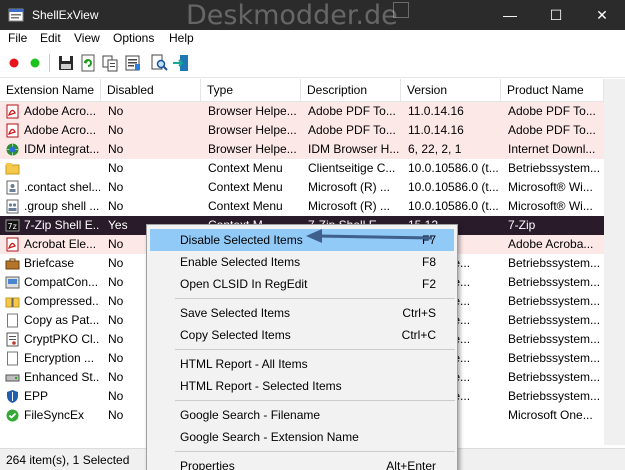 The height and width of the screenshot is (470, 625). I want to click on menu-help: Help, so click(181, 38).